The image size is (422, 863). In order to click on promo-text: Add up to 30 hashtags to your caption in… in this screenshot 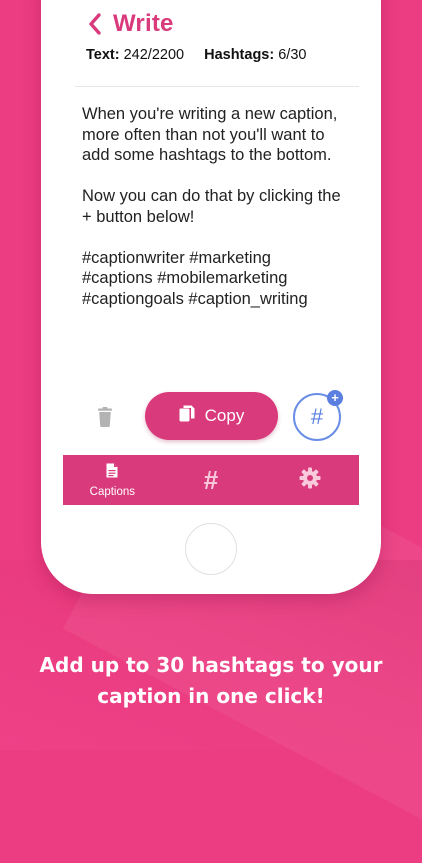, I will do `click(211, 681)`.